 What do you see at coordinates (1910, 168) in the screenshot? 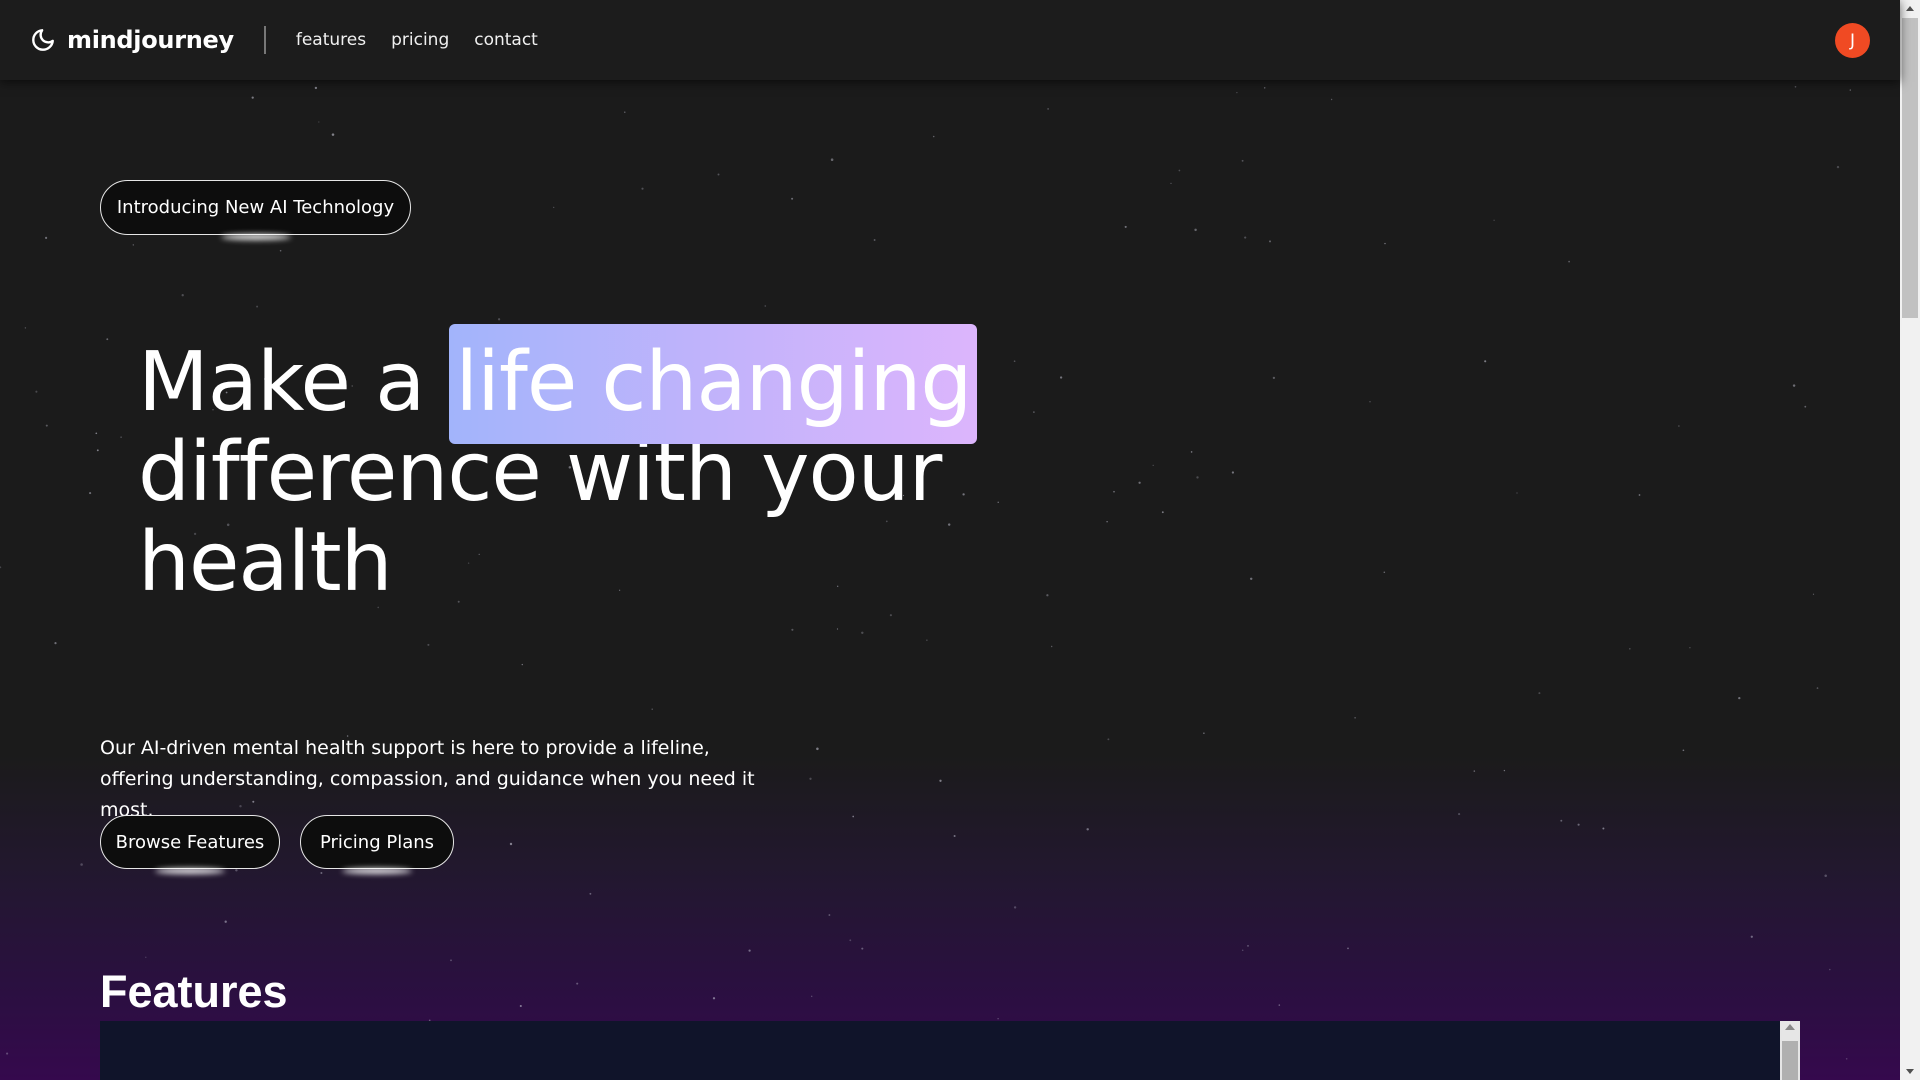
I see `page-scrollbar-thumb` at bounding box center [1910, 168].